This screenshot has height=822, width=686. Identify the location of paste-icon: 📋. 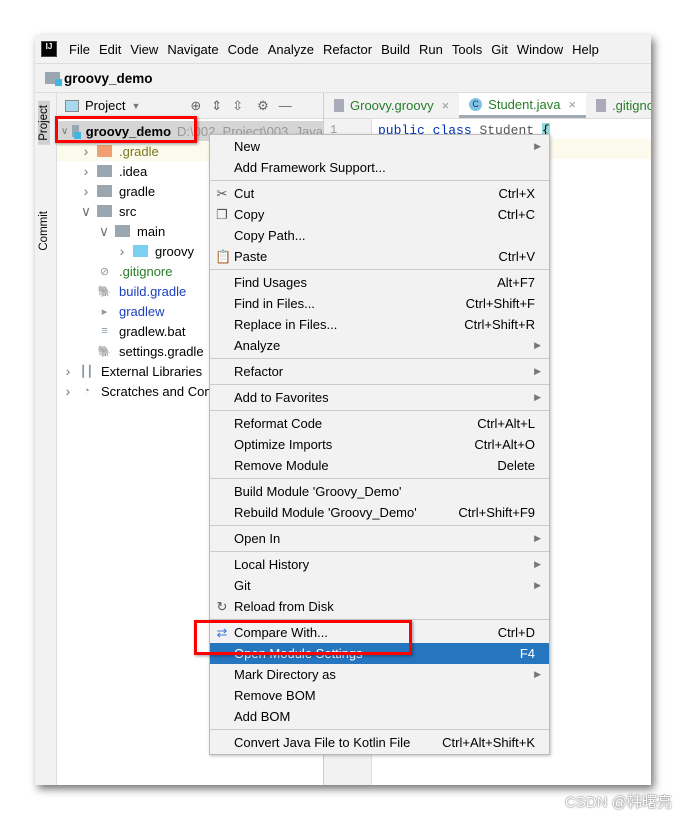
(223, 256).